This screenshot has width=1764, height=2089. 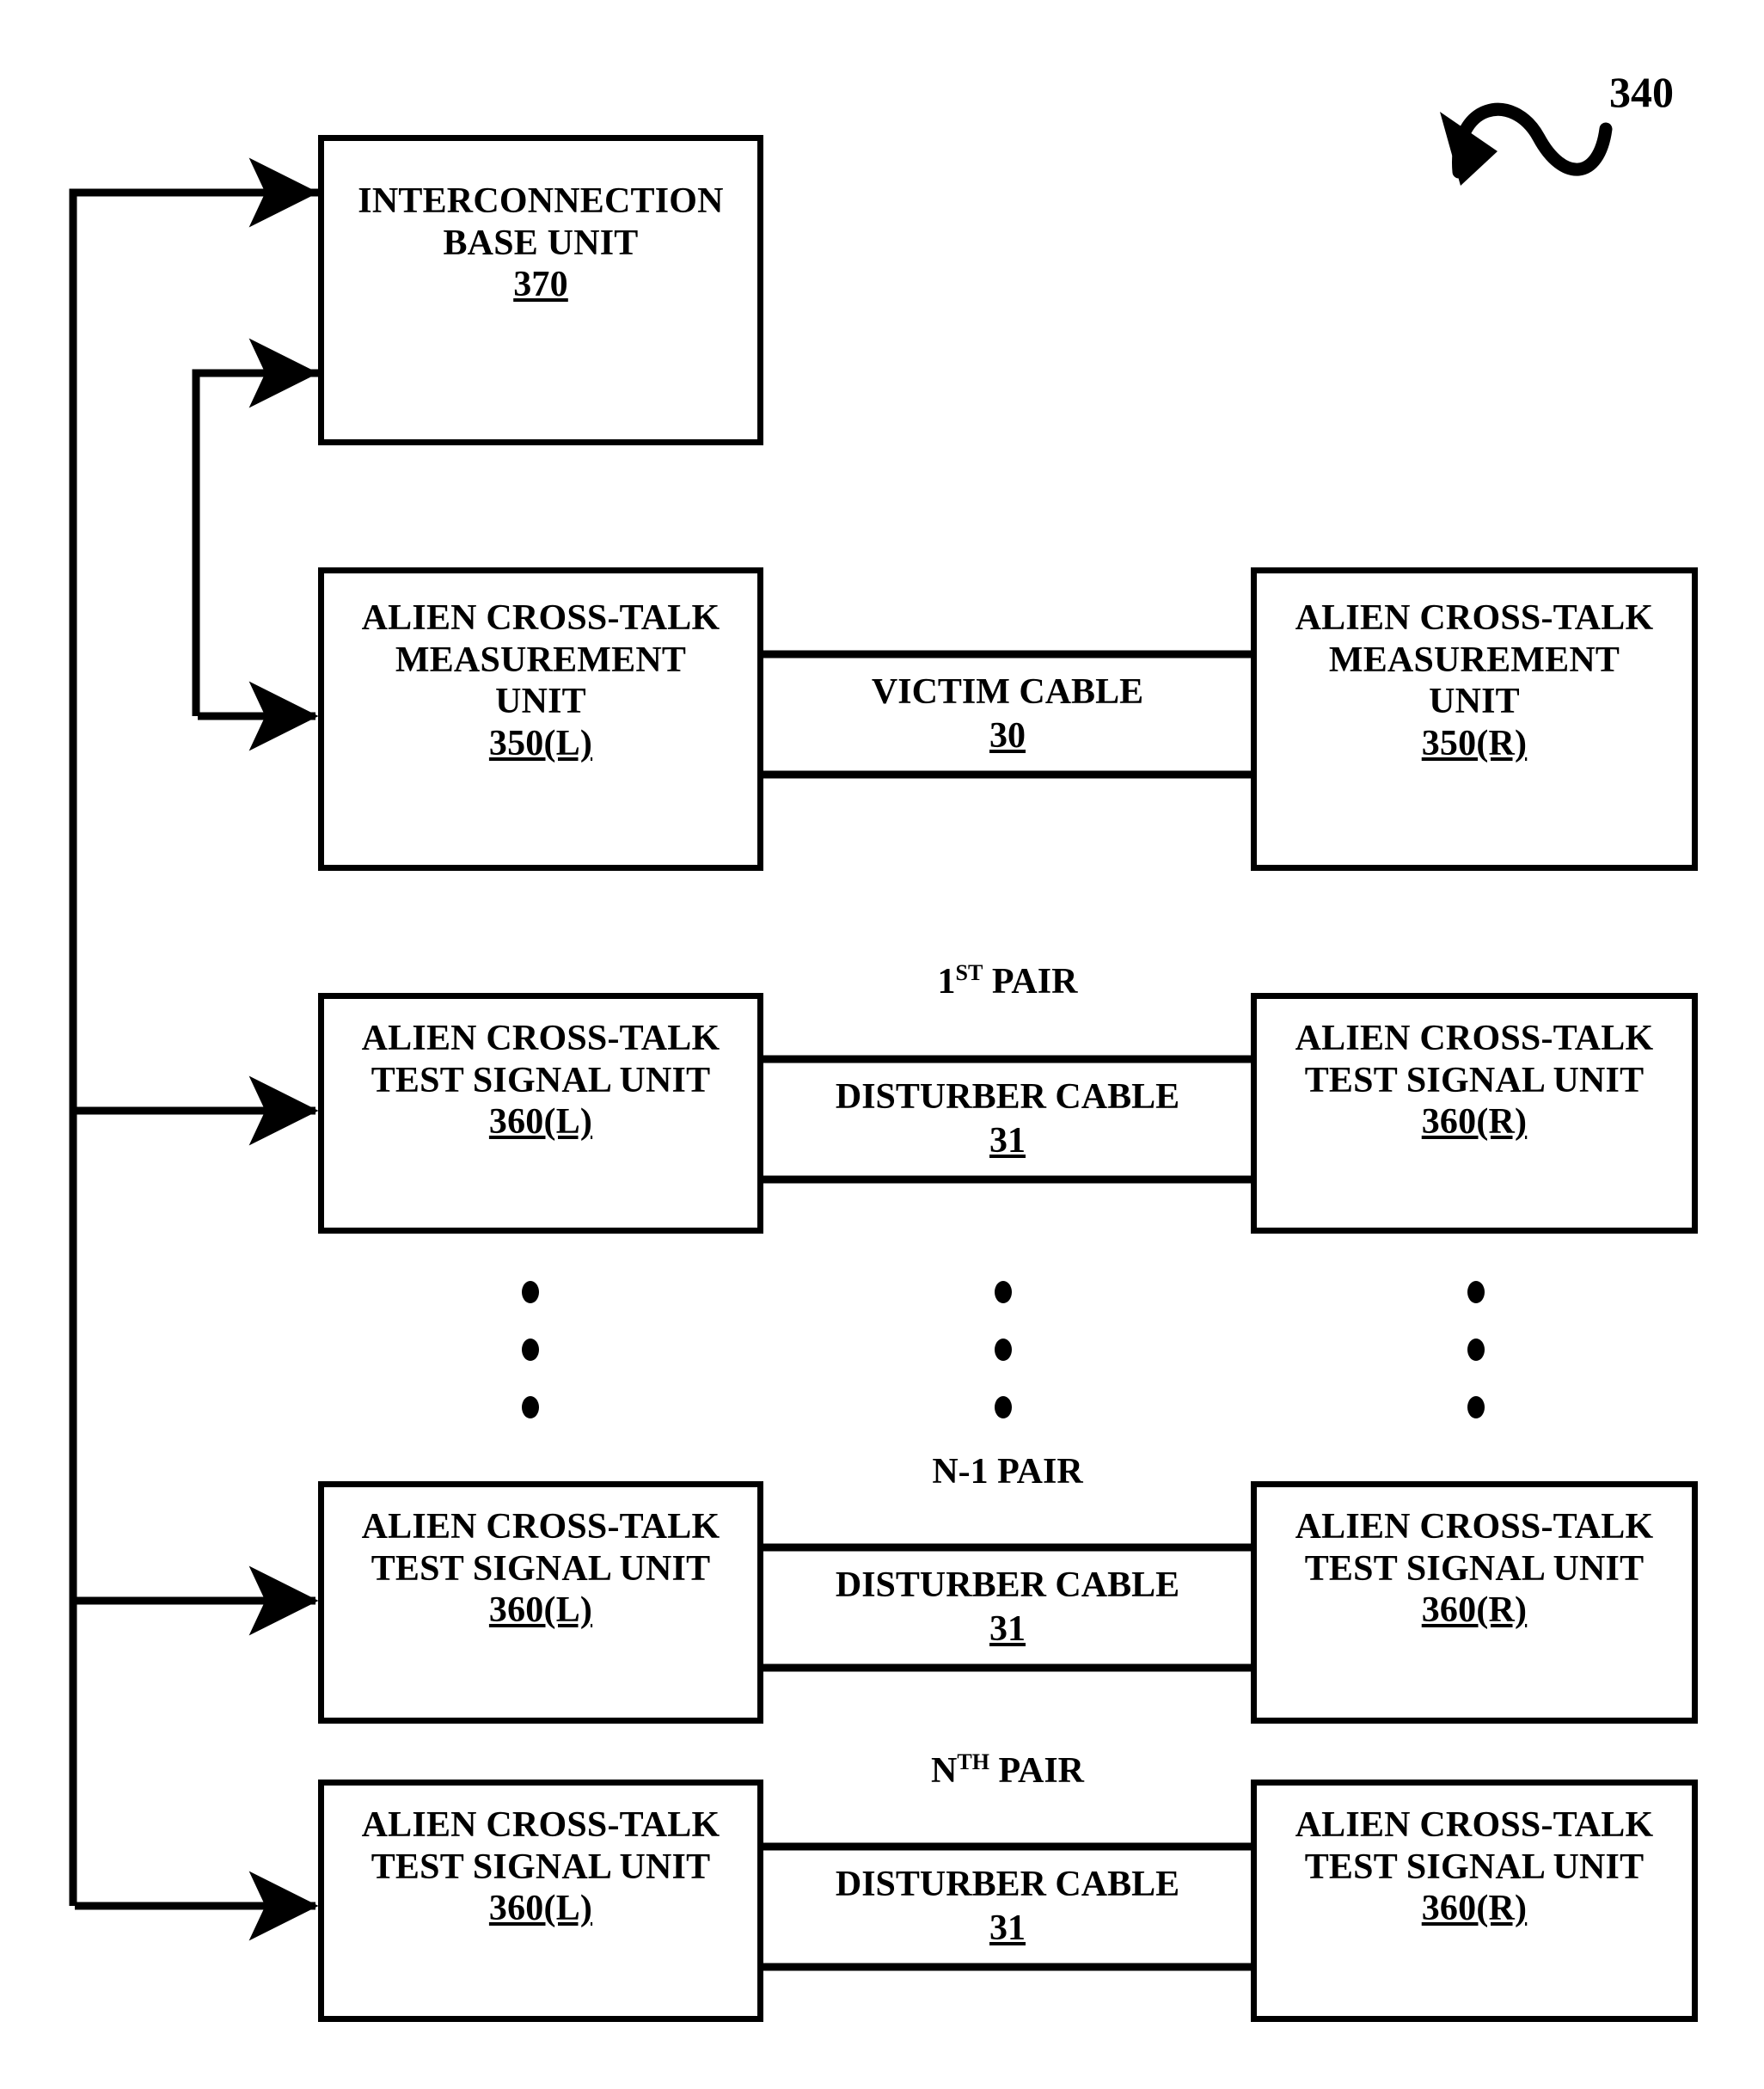 What do you see at coordinates (1641, 92) in the screenshot?
I see `figure-number: 340` at bounding box center [1641, 92].